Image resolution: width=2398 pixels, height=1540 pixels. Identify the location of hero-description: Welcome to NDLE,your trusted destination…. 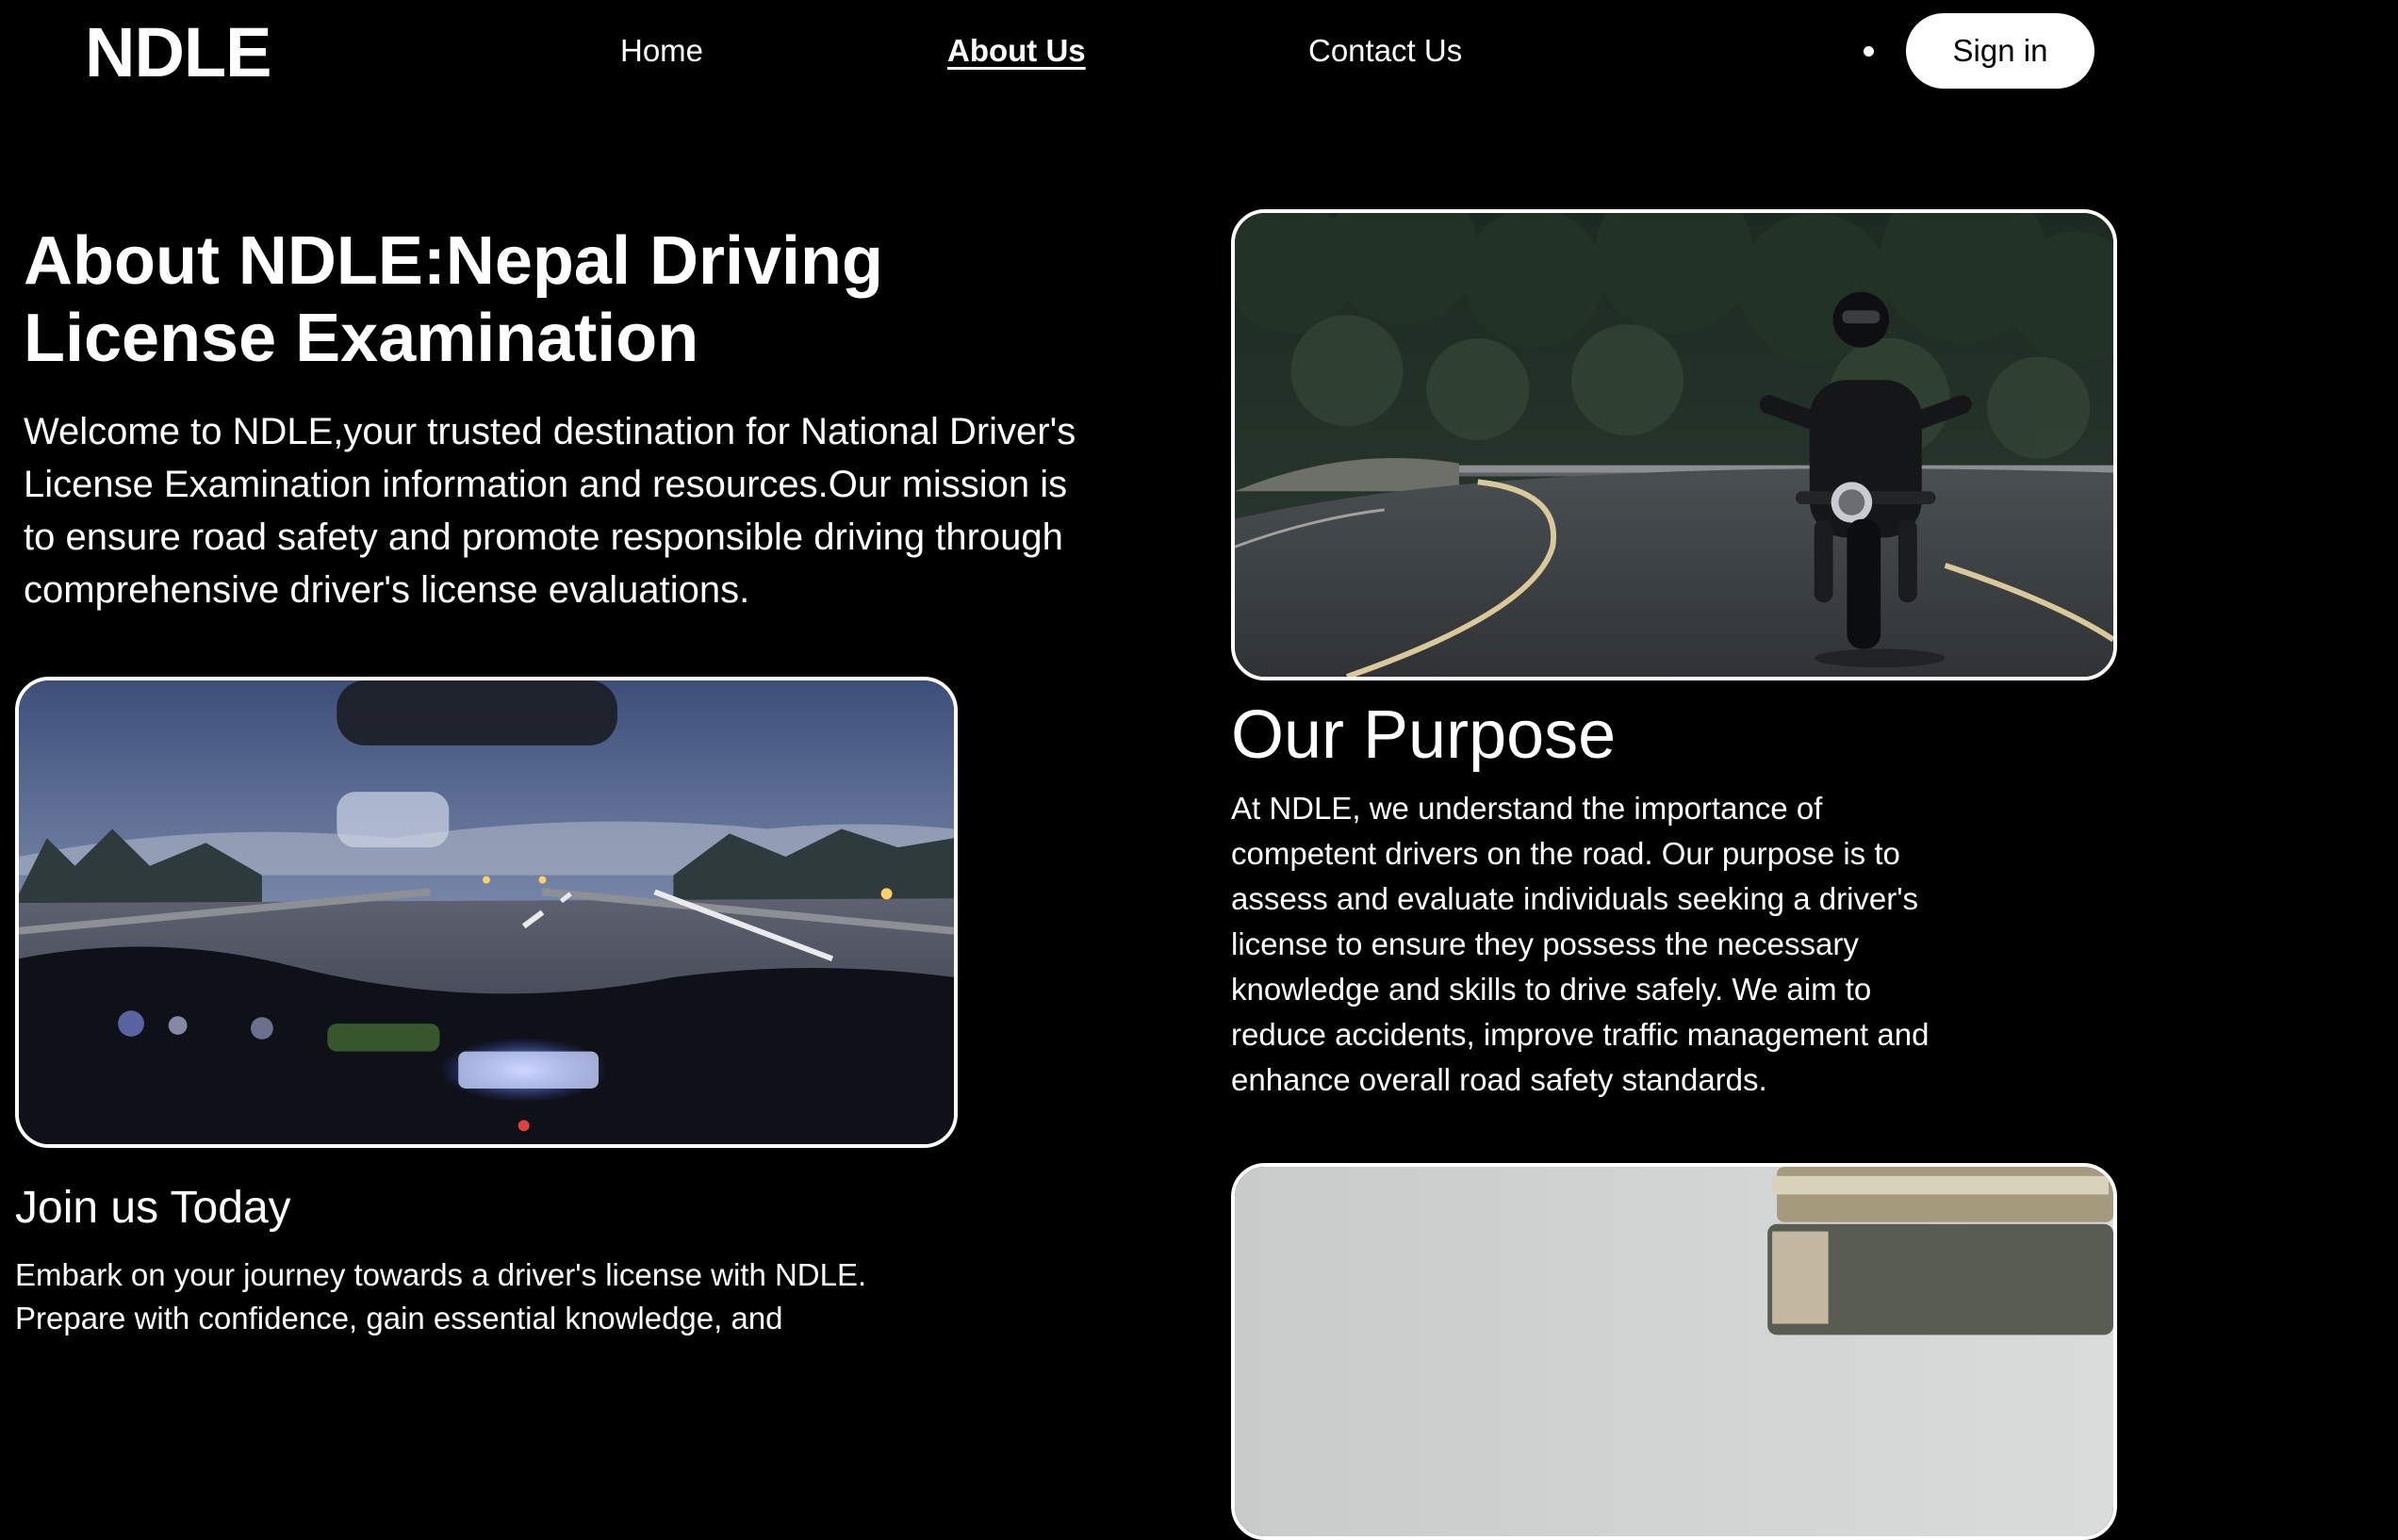
(550, 511).